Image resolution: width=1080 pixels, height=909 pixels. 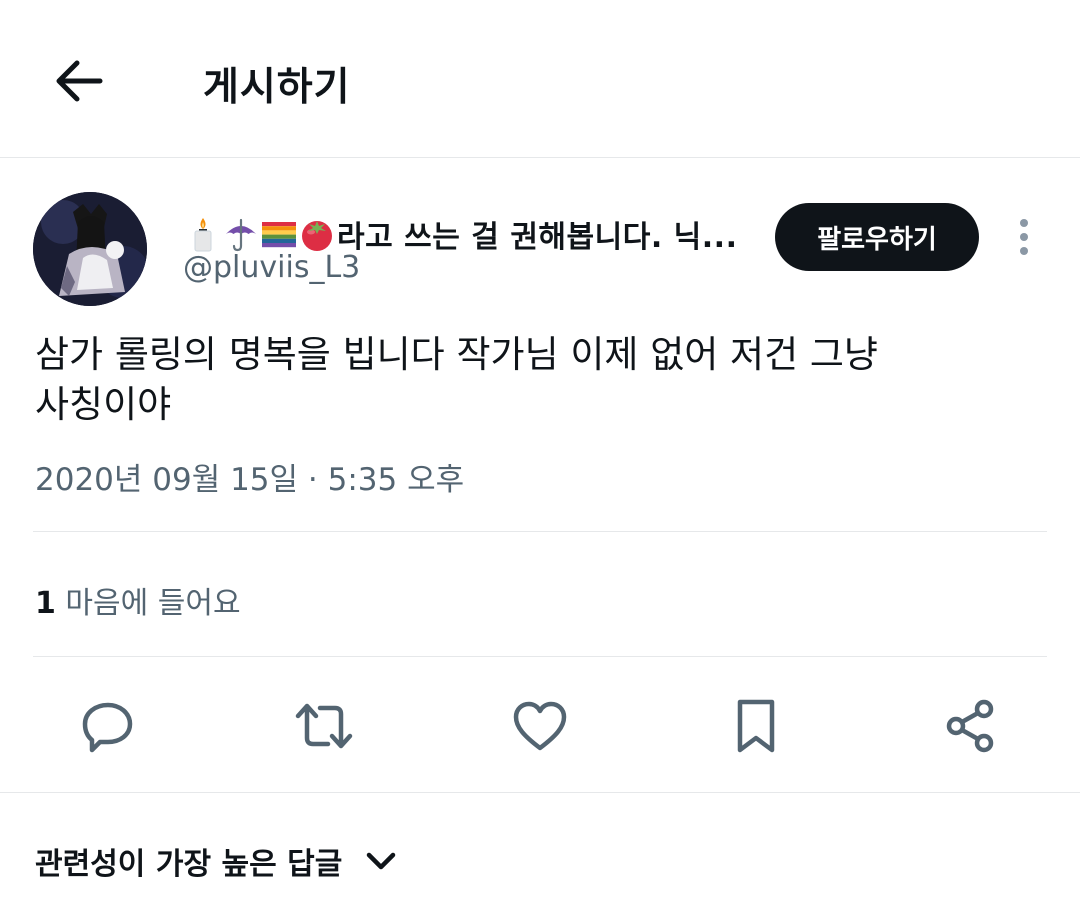 I want to click on avatar, so click(x=90, y=249).